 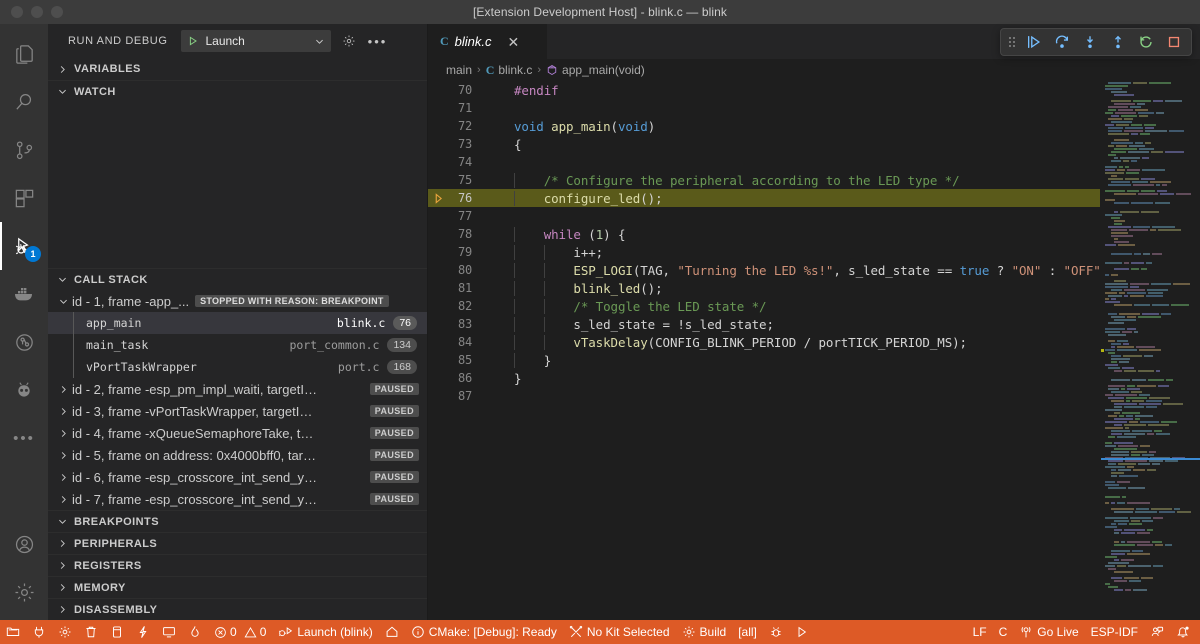 I want to click on activity-item-extensions, so click(x=24, y=198).